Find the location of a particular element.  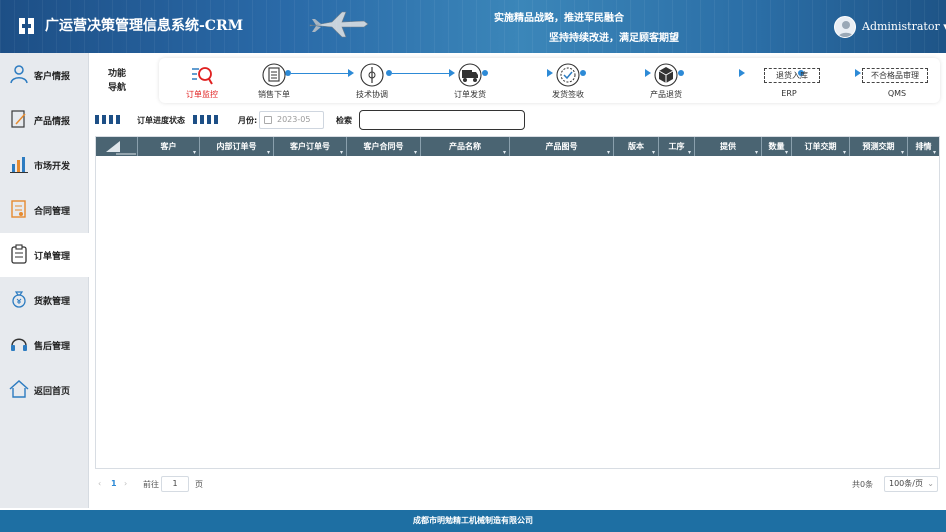

sidebar: 客户情报 产品情报 市场开发 合同管理 订单管理 货款管理 售后管理 返回首页 is located at coordinates (44, 280).